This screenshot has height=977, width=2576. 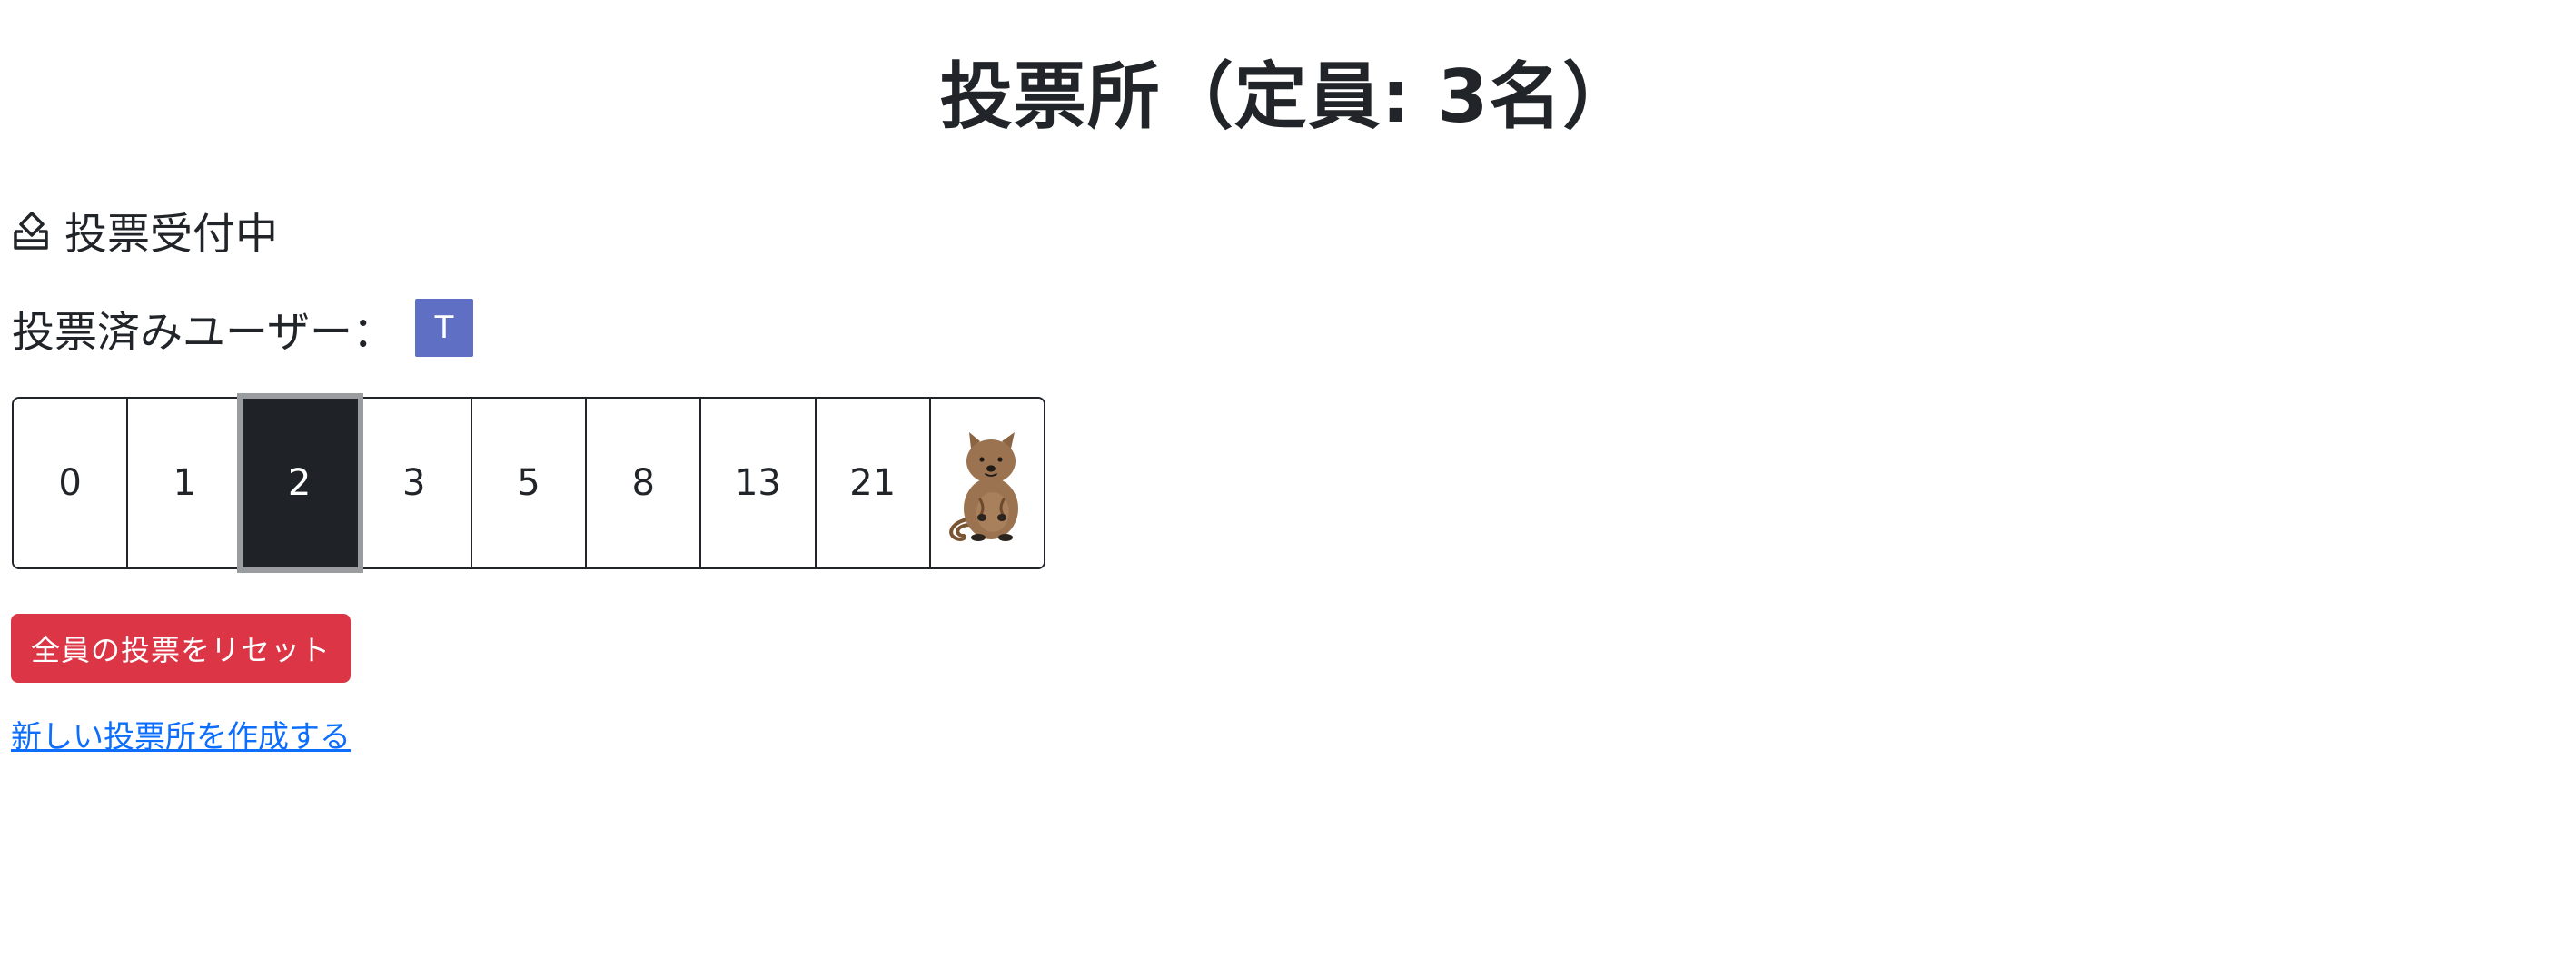 I want to click on vote-card-1: 1, so click(x=185, y=483).